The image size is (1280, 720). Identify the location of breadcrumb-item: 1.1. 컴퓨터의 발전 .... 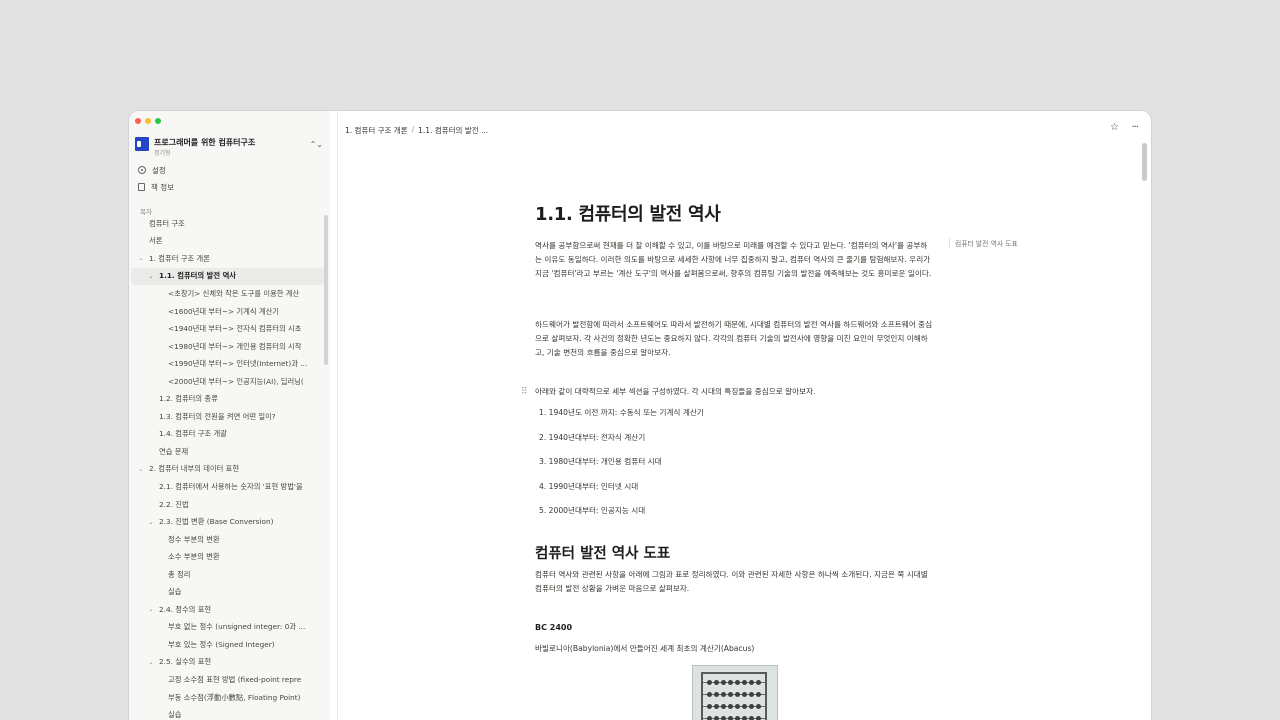
(453, 130).